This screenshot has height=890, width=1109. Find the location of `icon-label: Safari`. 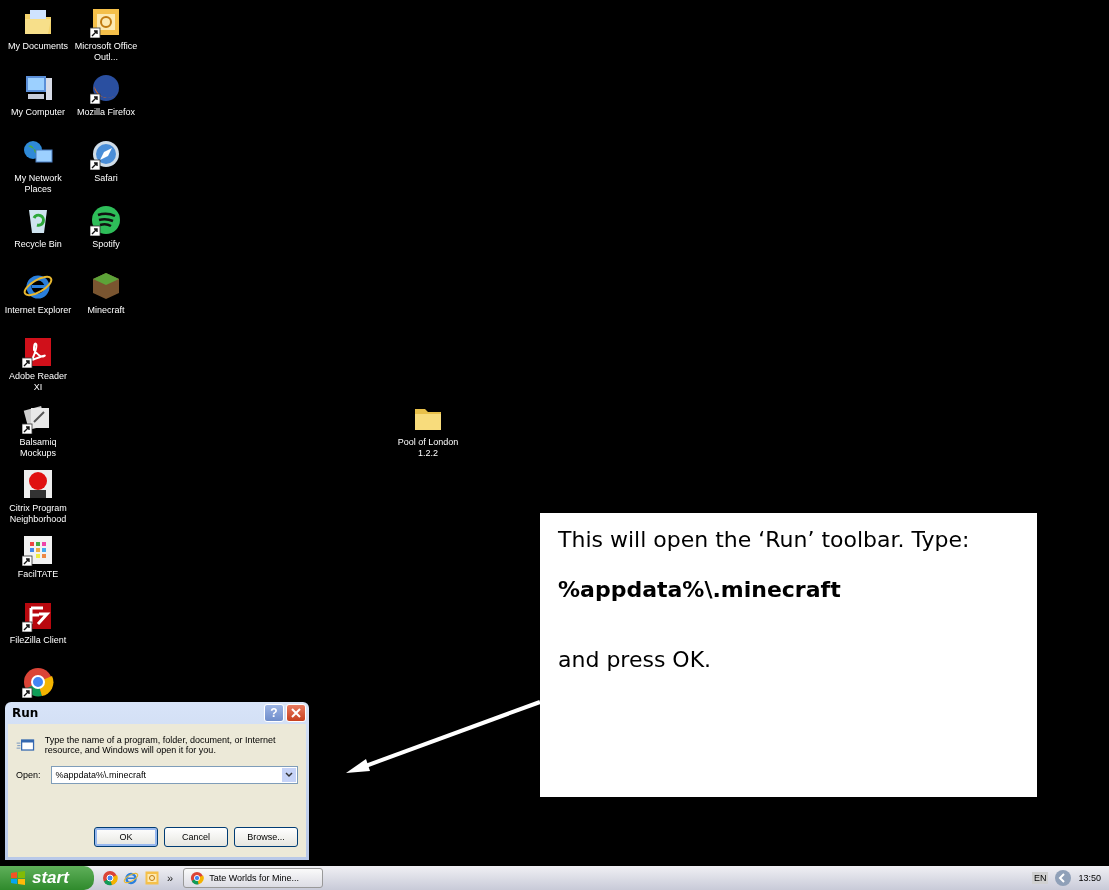

icon-label: Safari is located at coordinates (106, 178).